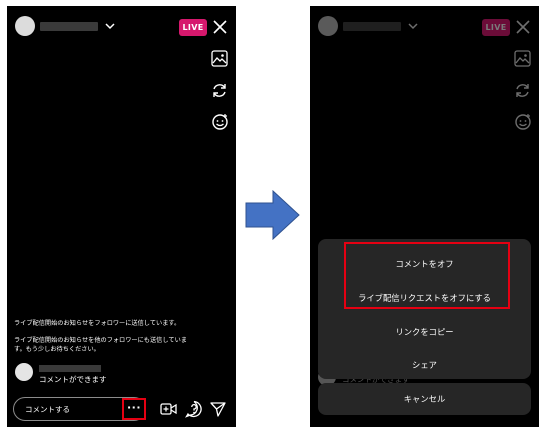 This screenshot has width=550, height=433. I want to click on comment-placeholder: コメントする, so click(47, 409).